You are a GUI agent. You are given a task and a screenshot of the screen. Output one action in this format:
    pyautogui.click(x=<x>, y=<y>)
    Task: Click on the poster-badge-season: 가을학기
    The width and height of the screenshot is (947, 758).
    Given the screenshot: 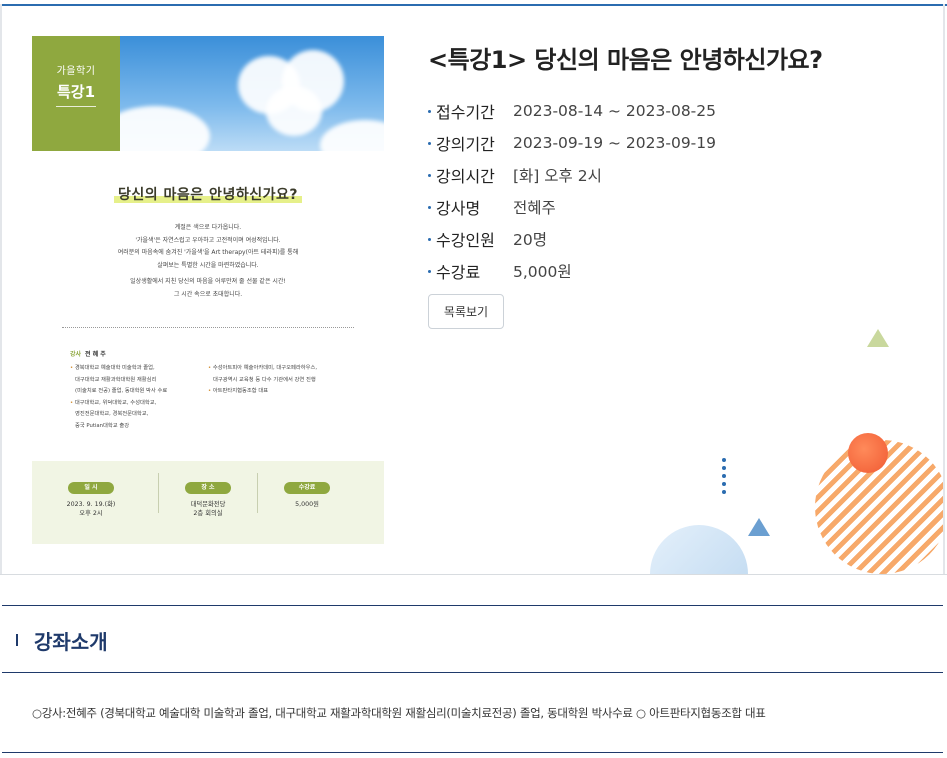 What is the action you would take?
    pyautogui.click(x=76, y=71)
    